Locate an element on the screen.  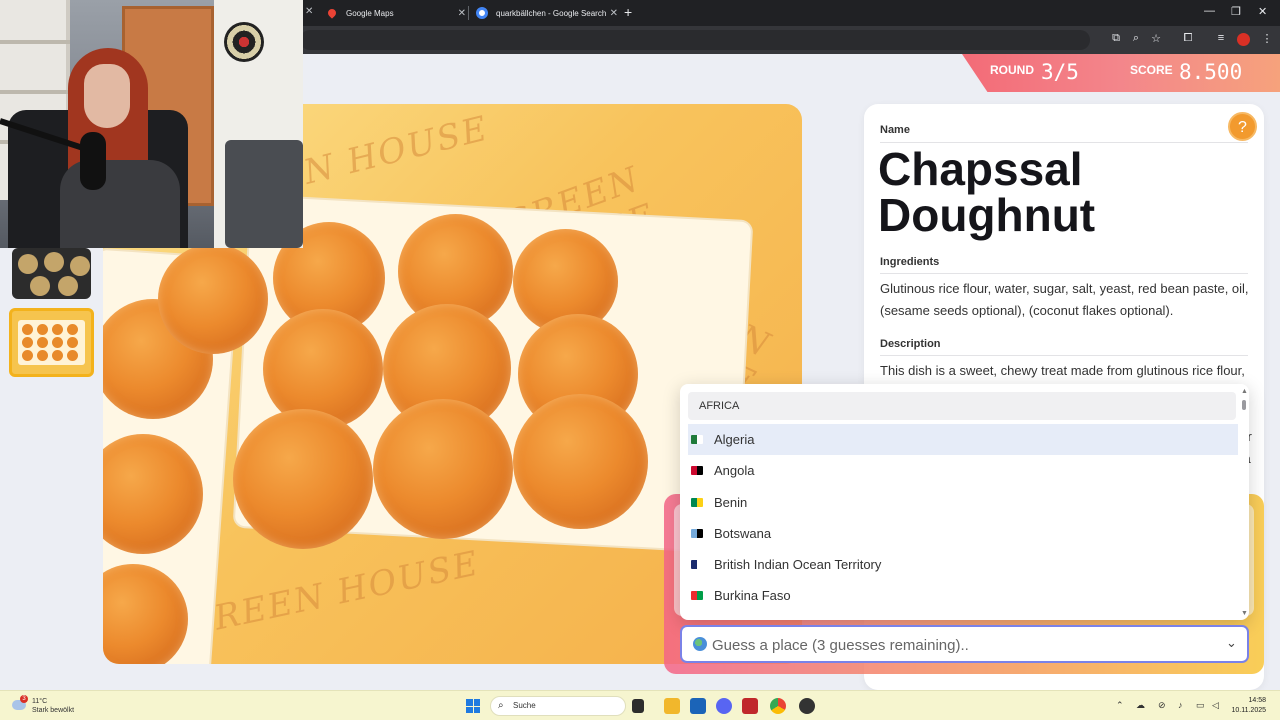
country-option: British Indian Ocean Territory is located at coordinates (963, 564).